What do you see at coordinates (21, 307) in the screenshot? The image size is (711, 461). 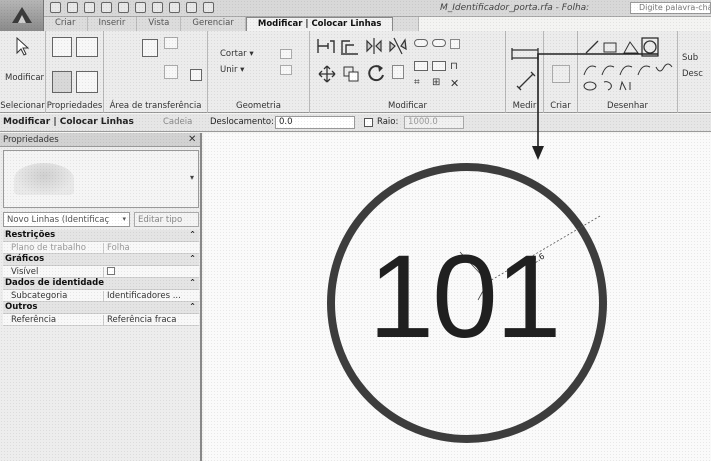 I see `group-label: Outros` at bounding box center [21, 307].